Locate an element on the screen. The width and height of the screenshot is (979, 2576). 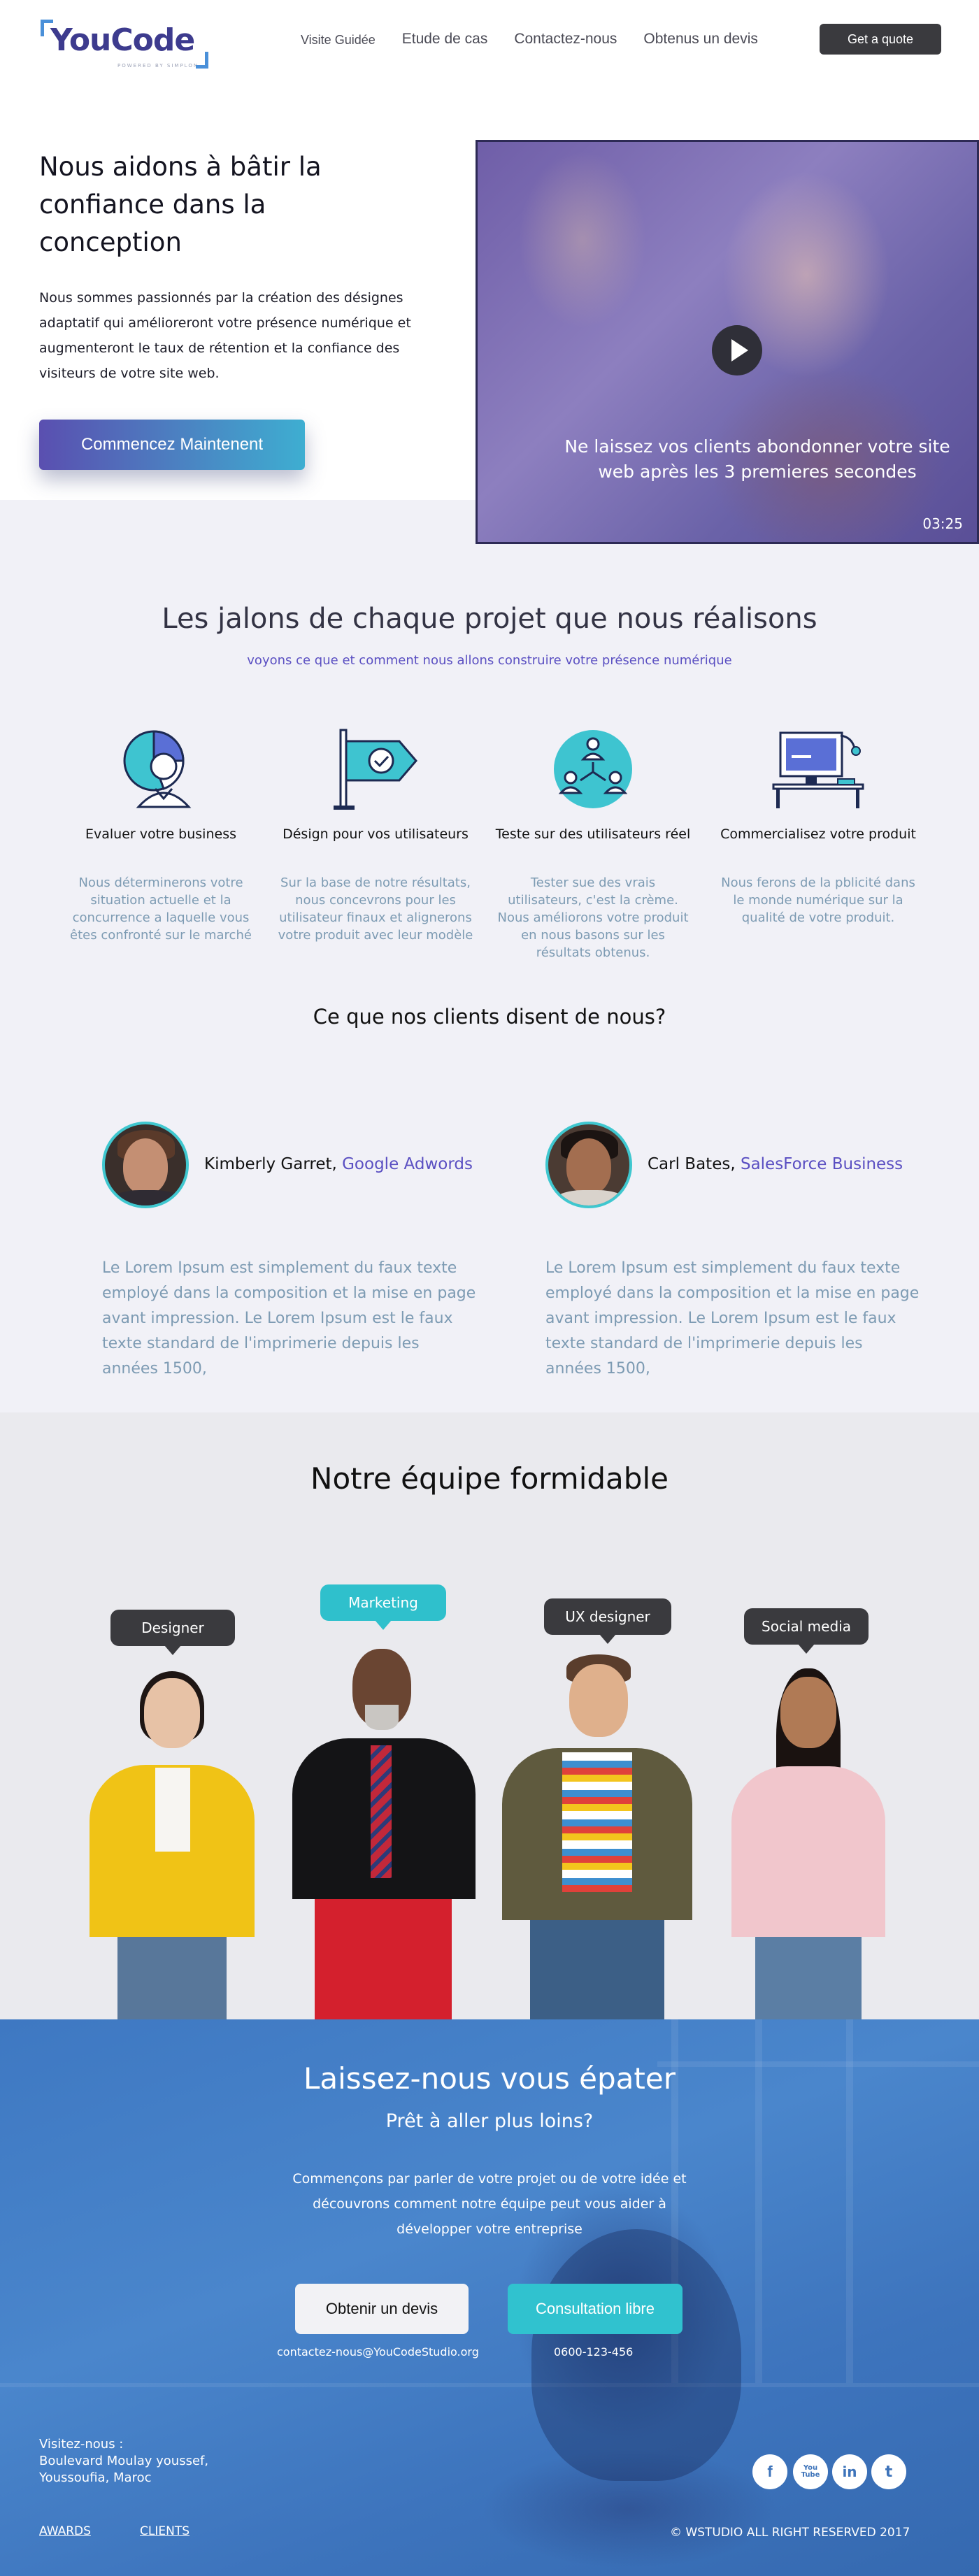
logo: YouCode POWERED BY SIMPLON is located at coordinates (124, 44).